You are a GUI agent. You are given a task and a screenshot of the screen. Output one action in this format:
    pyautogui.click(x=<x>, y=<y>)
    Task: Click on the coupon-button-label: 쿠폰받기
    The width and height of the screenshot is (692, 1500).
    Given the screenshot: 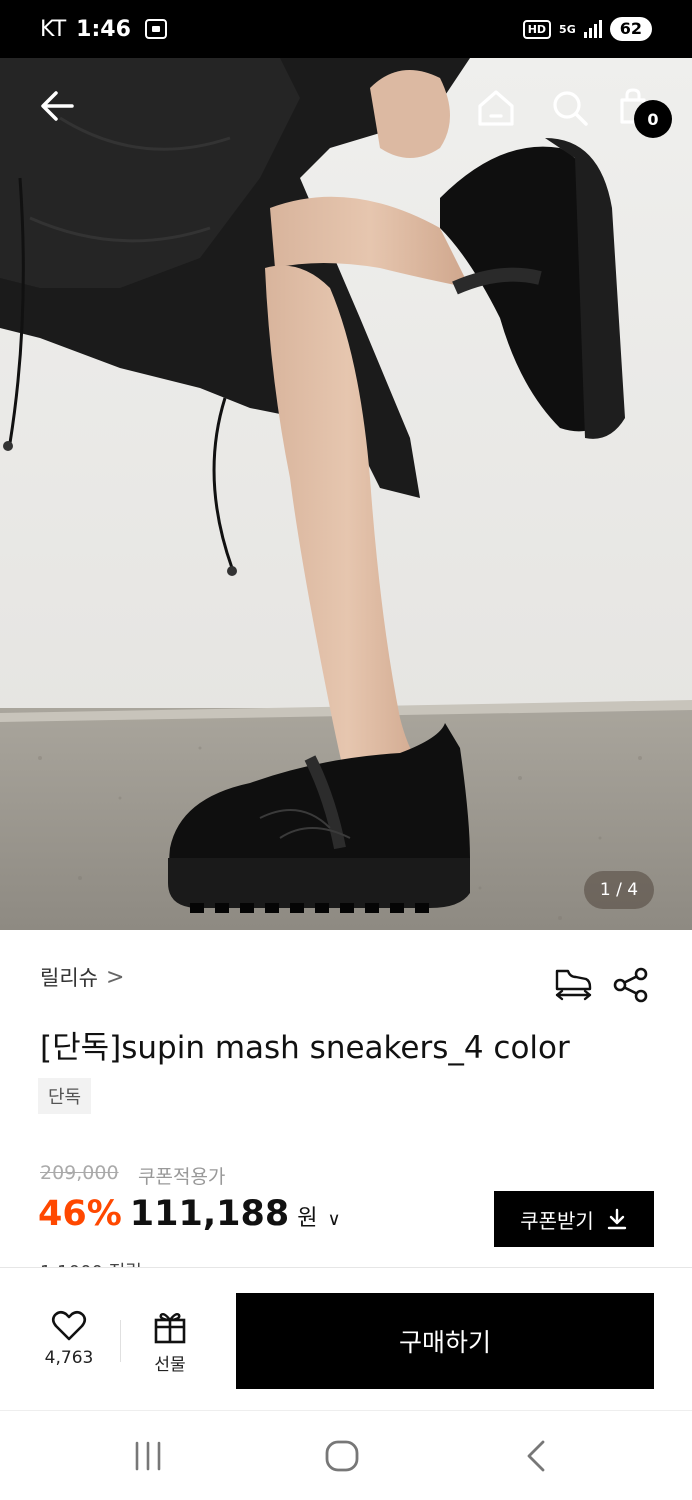 What is the action you would take?
    pyautogui.click(x=557, y=1220)
    